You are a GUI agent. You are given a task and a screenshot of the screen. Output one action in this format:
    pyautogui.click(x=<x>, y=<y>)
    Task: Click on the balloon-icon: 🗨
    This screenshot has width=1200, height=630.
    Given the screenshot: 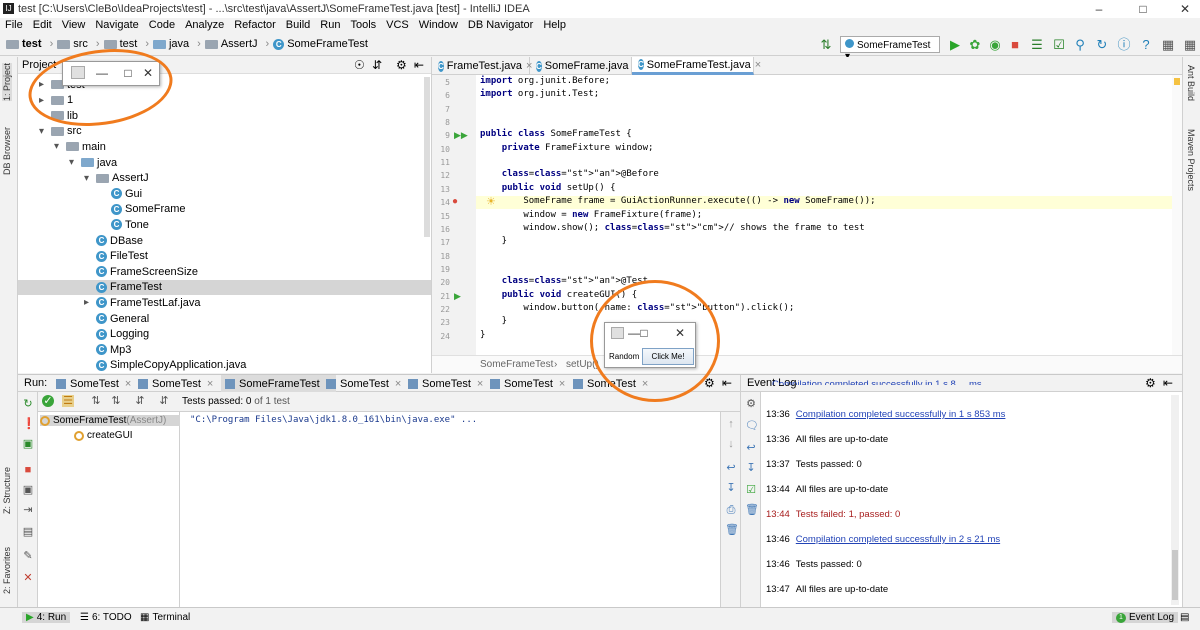 What is the action you would take?
    pyautogui.click(x=752, y=426)
    